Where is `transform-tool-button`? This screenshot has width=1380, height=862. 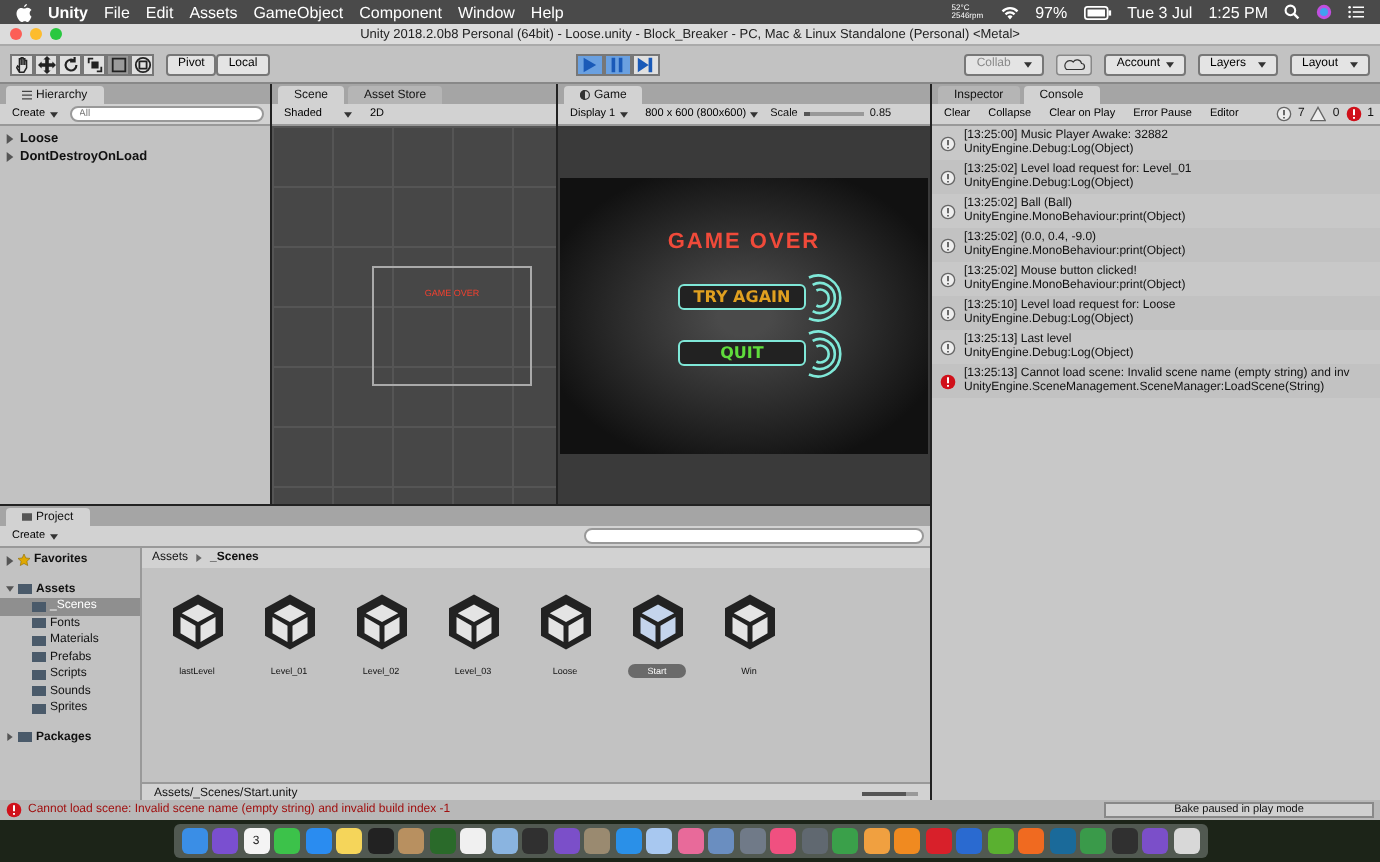
transform-tool-button is located at coordinates (142, 64).